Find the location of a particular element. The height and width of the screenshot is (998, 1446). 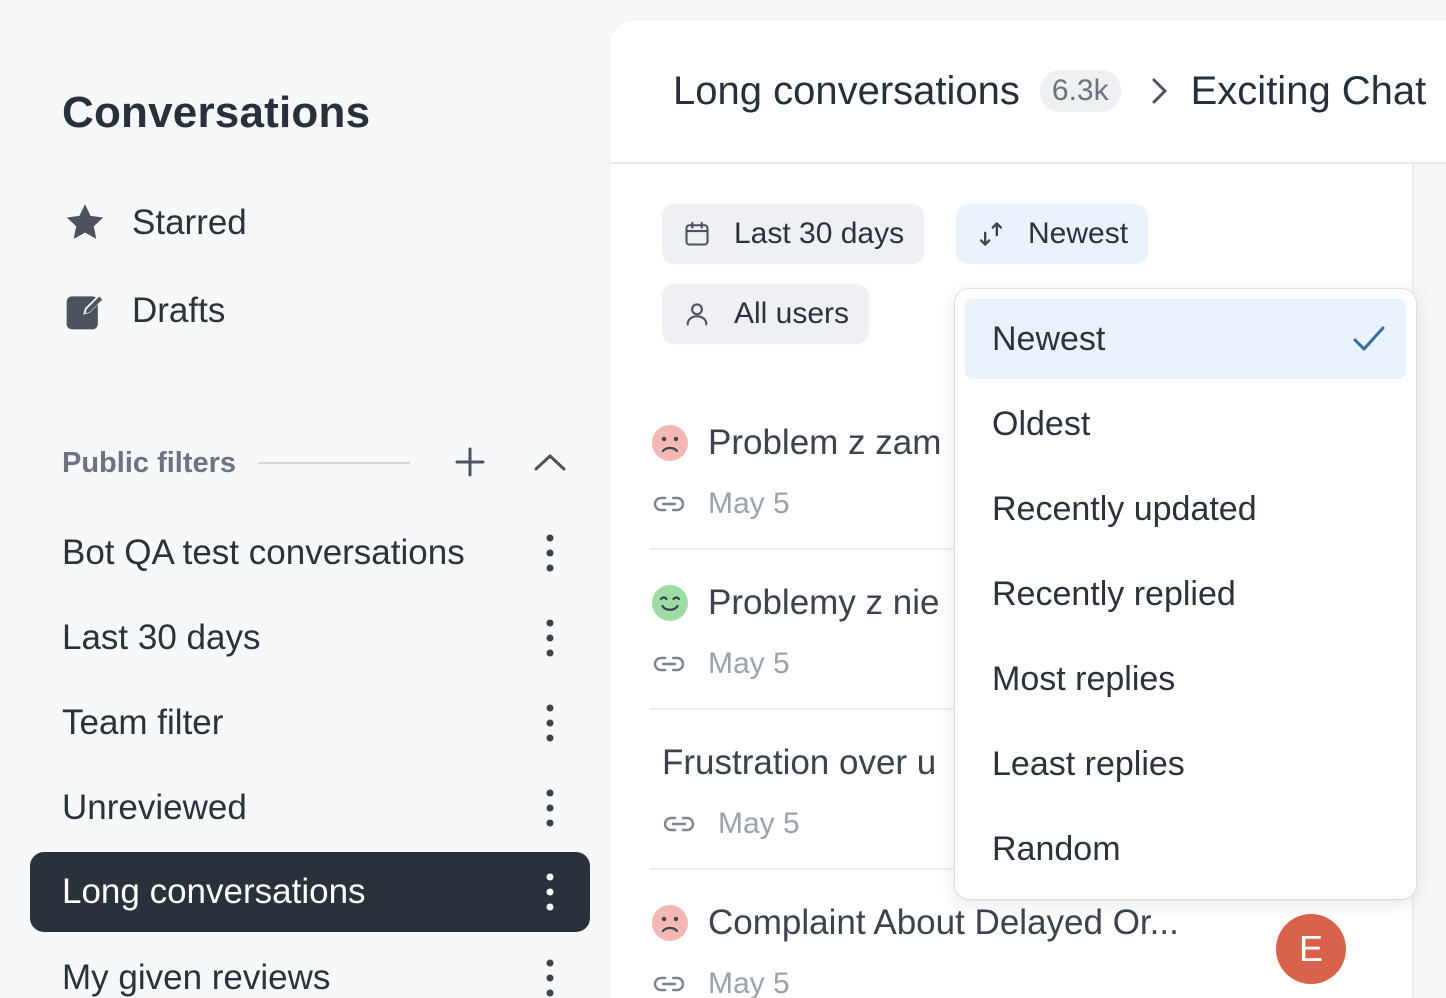

sort-option-recently-replied: Recently replied is located at coordinates (1185, 594).